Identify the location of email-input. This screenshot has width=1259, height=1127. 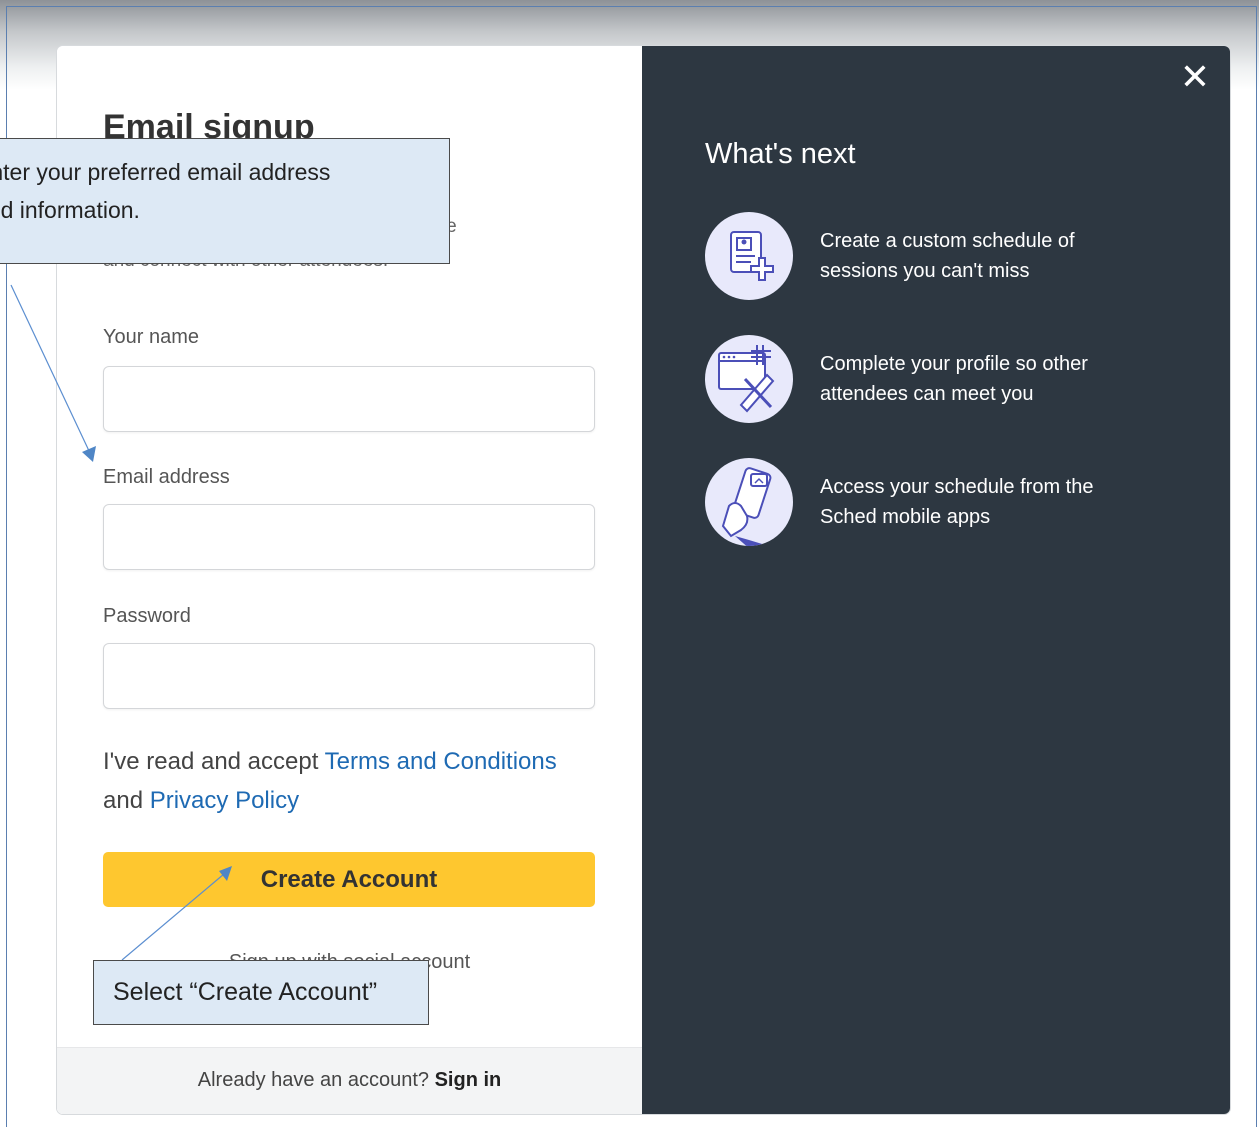
(349, 537).